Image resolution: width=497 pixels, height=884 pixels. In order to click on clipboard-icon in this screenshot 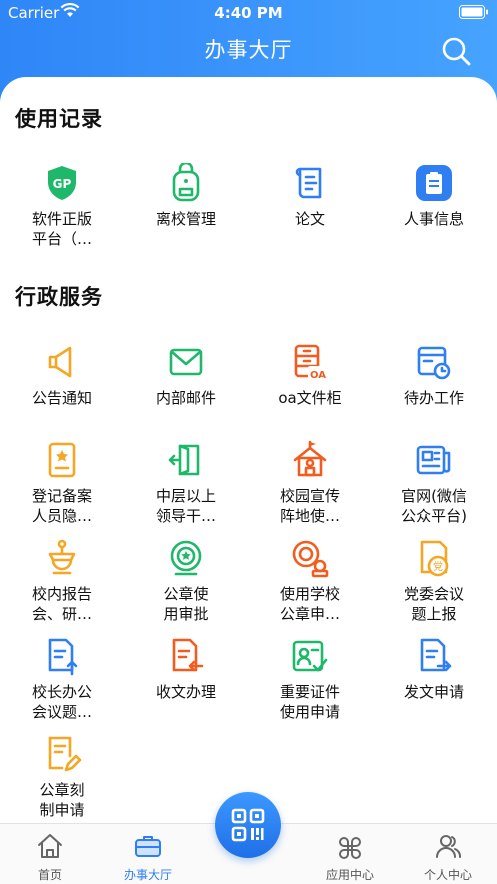, I will do `click(434, 183)`.